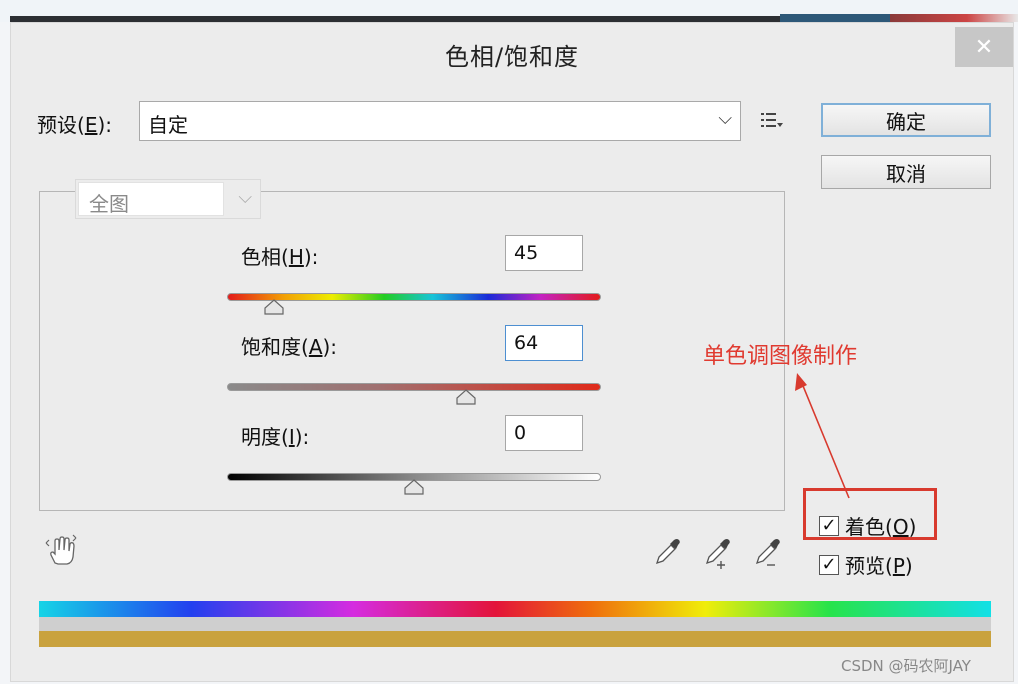 The image size is (1018, 684). I want to click on channel-field: 全图, so click(151, 199).